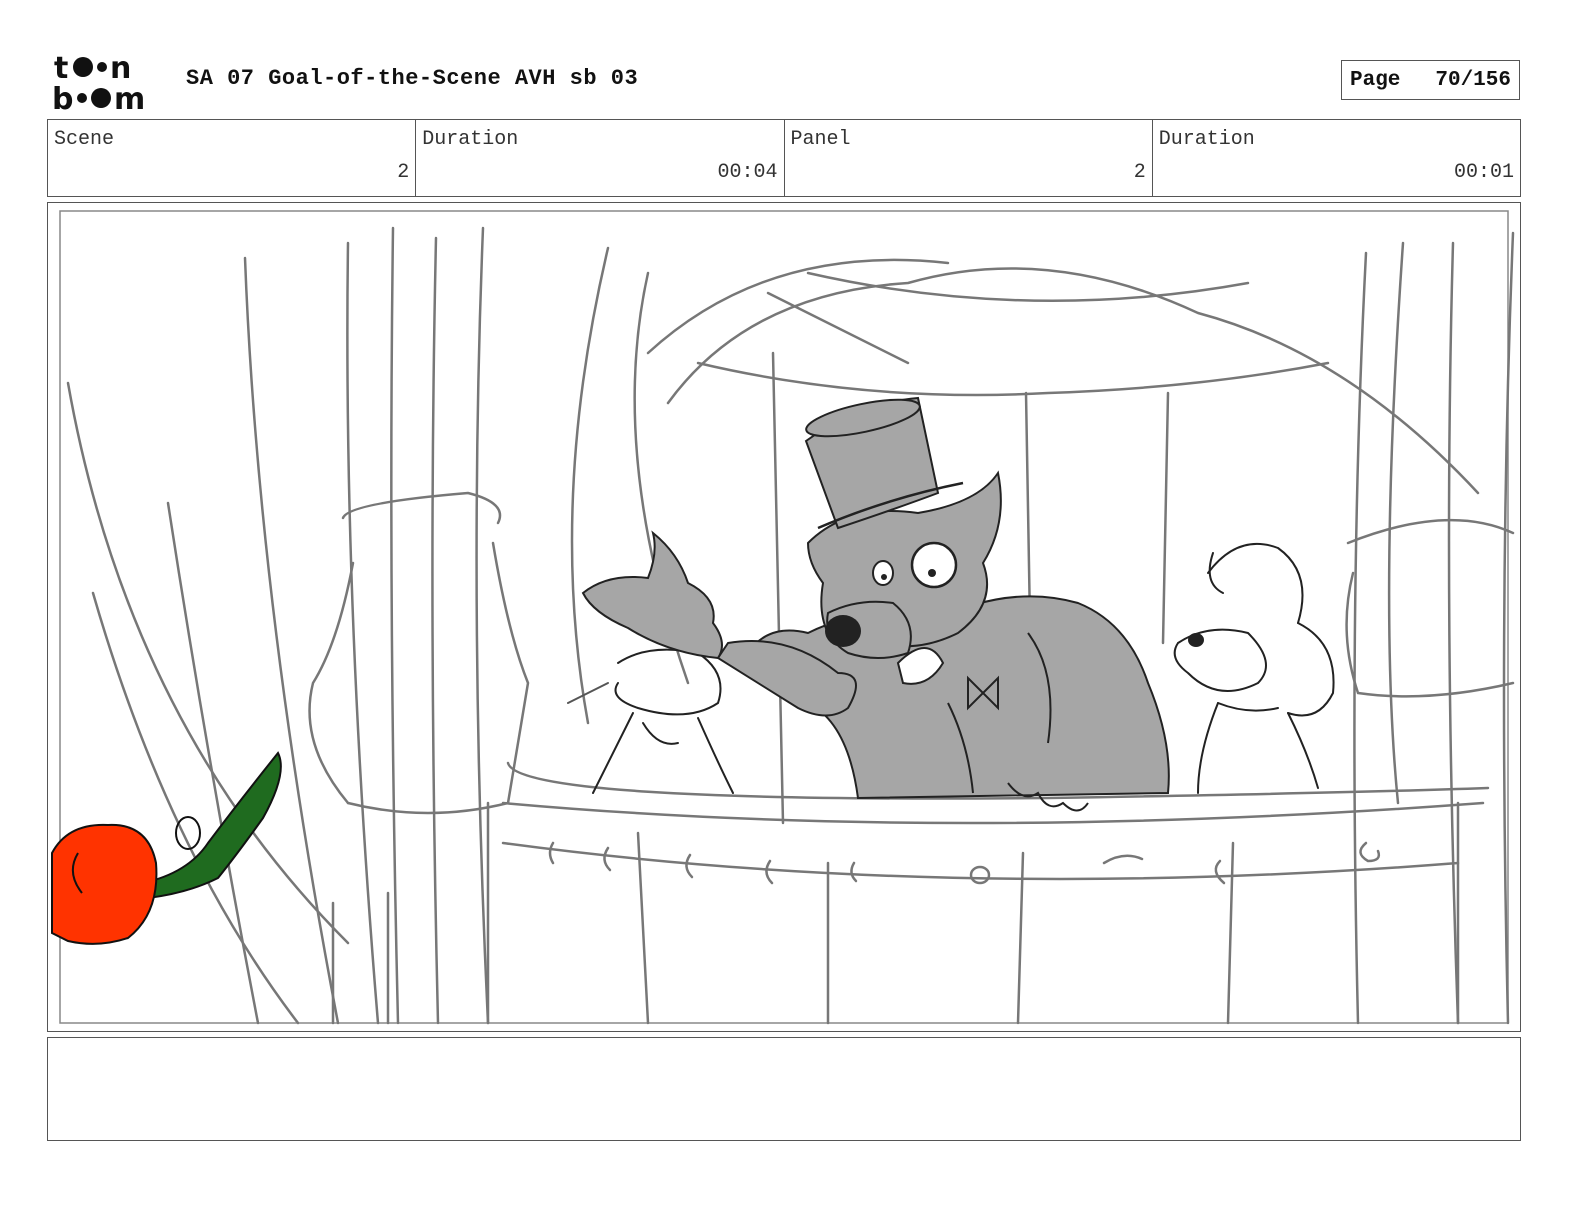 The image size is (1584, 1224). I want to click on page-number: 70/156, so click(1473, 80).